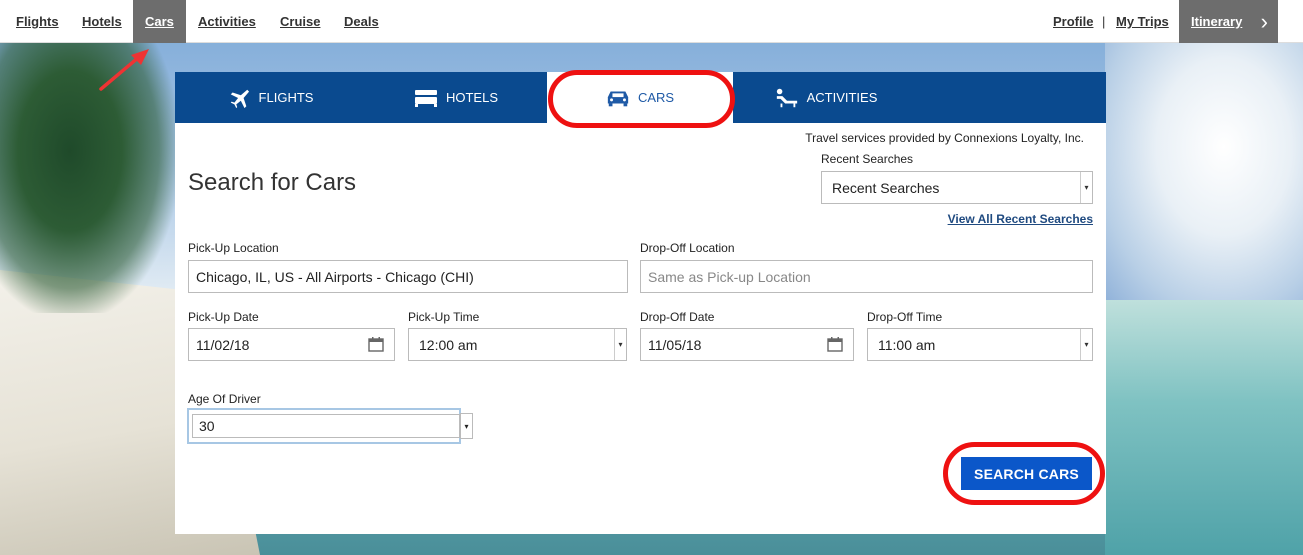 This screenshot has height=555, width=1303. Describe the element at coordinates (1142, 21) in the screenshot. I see `my-trips-link: My Trips` at that location.